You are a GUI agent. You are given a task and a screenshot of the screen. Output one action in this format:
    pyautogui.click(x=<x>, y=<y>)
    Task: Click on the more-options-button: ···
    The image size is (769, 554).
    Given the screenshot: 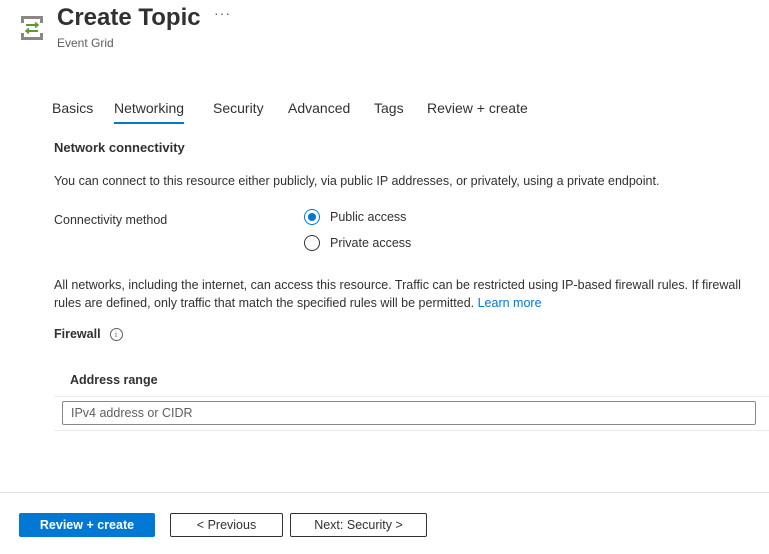 What is the action you would take?
    pyautogui.click(x=223, y=15)
    